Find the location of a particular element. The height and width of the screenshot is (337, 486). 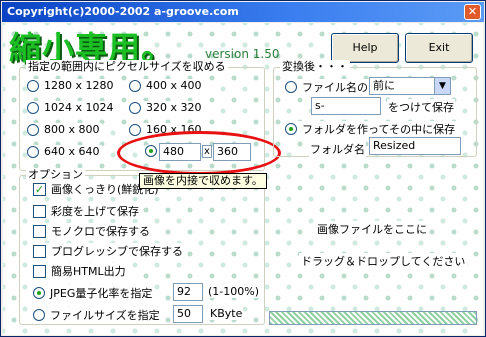

checkmark-icon: ✓ is located at coordinates (39, 189).